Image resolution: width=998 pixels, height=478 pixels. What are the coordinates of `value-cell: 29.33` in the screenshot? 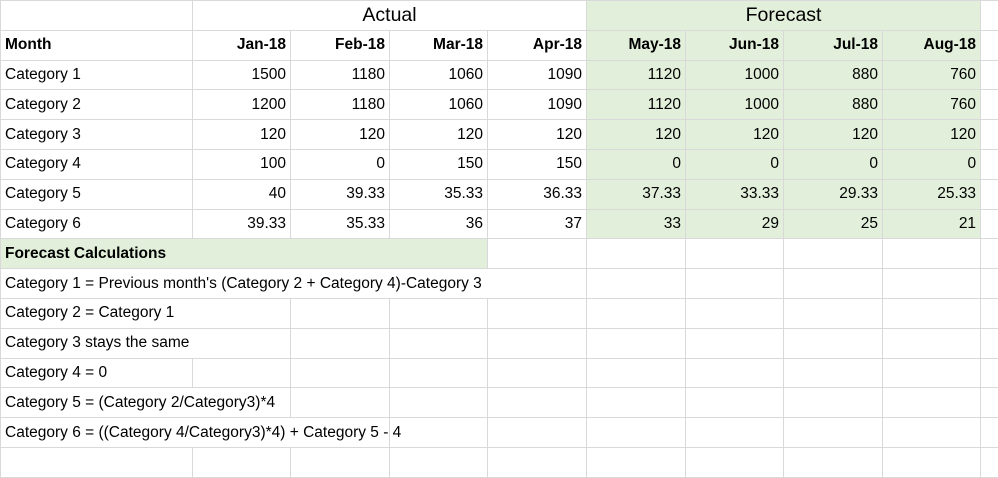 It's located at (833, 194).